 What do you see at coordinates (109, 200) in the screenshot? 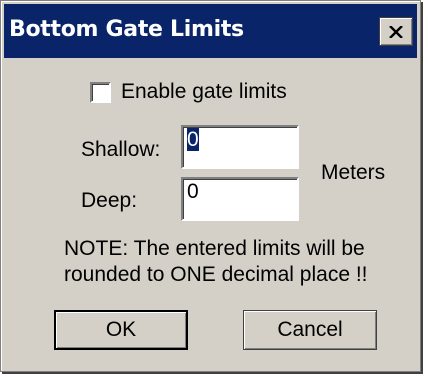
I see `deep-label: Deep:` at bounding box center [109, 200].